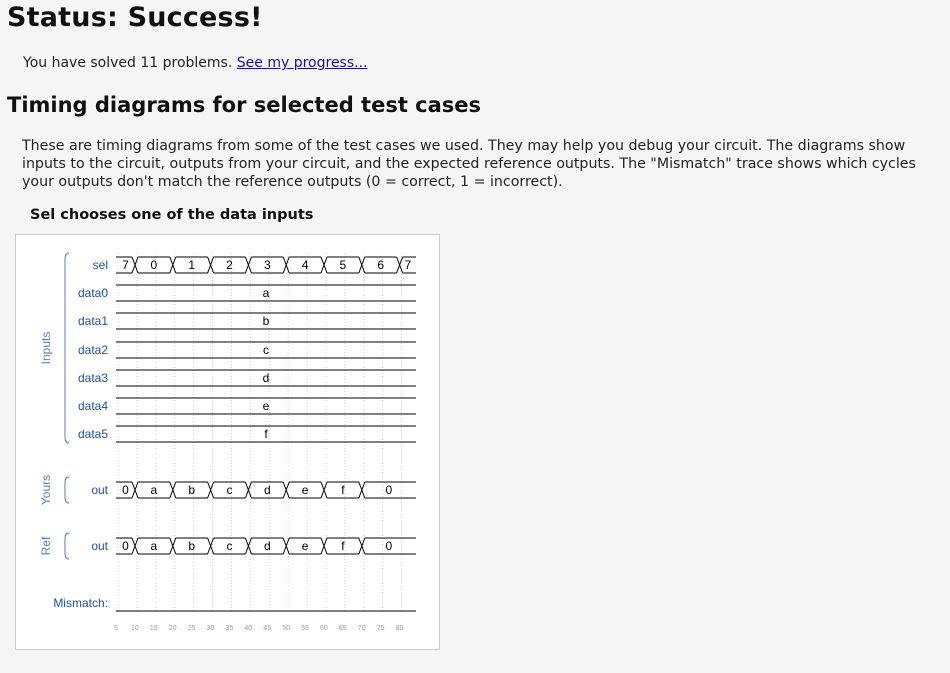 This screenshot has width=950, height=673. I want to click on signal-label: sel, so click(100, 265).